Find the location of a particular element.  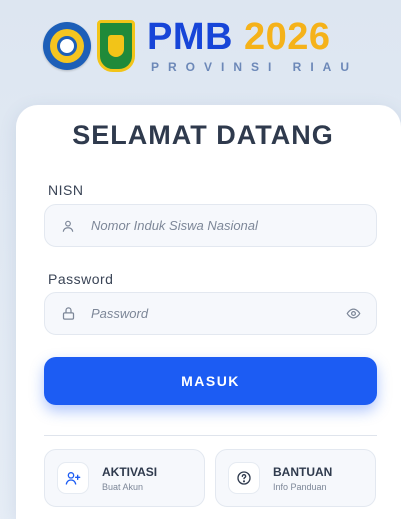

help-circle-icon is located at coordinates (244, 478).